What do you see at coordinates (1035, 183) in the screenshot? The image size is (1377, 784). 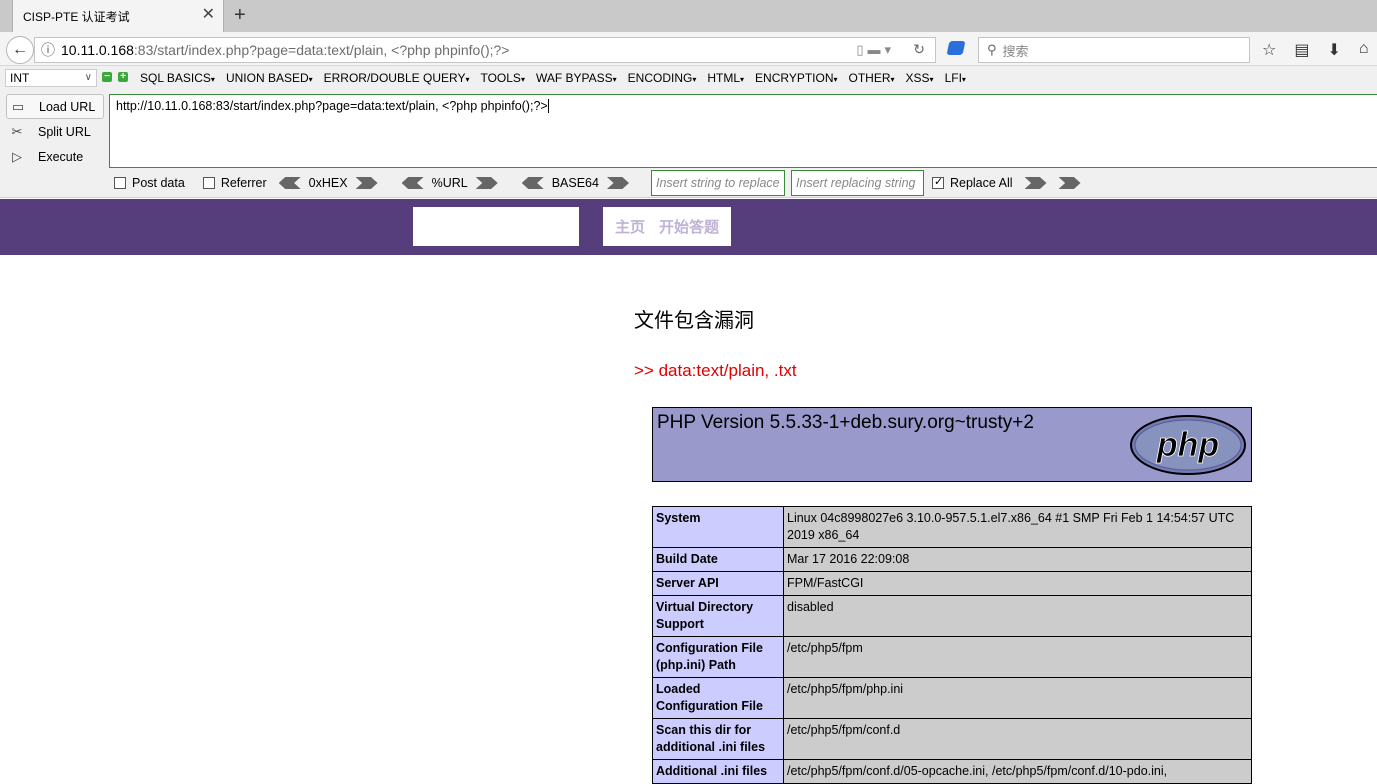 I see `replace-arrow-icon` at bounding box center [1035, 183].